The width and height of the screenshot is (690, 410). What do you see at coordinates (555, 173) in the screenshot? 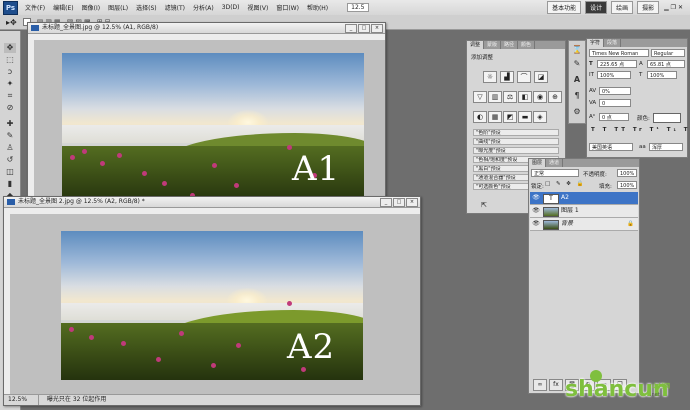
I see `blend-mode-select: 正常` at bounding box center [555, 173].